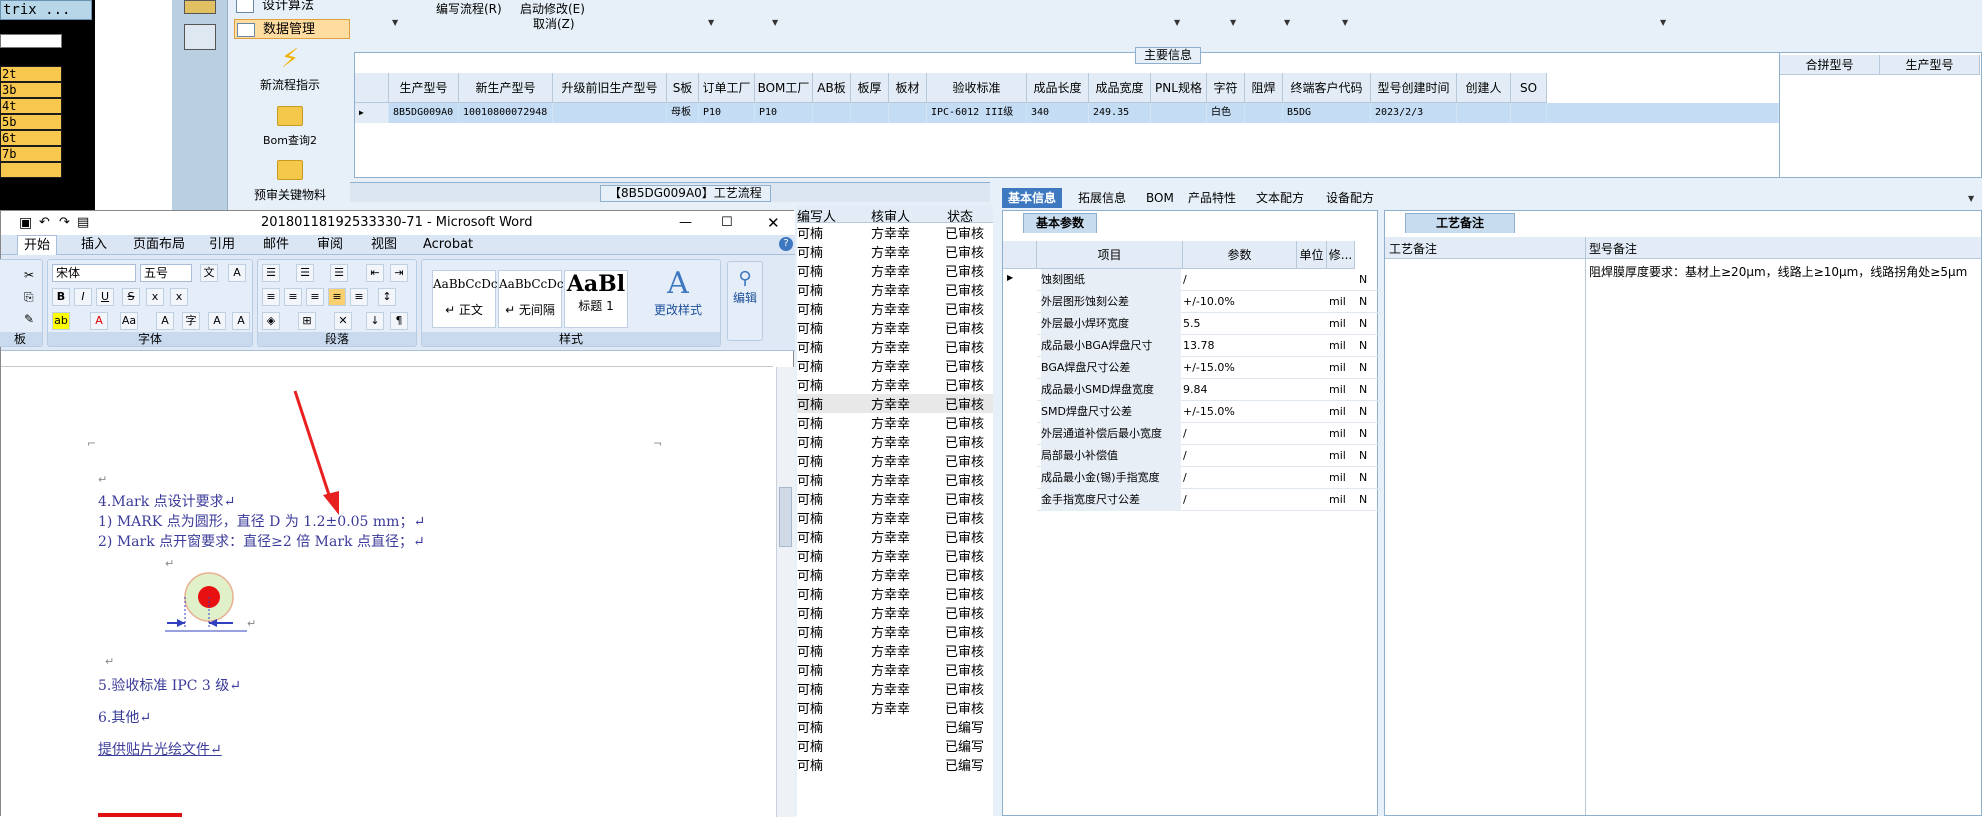  What do you see at coordinates (1240, 255) in the screenshot?
I see `col-param: 参数` at bounding box center [1240, 255].